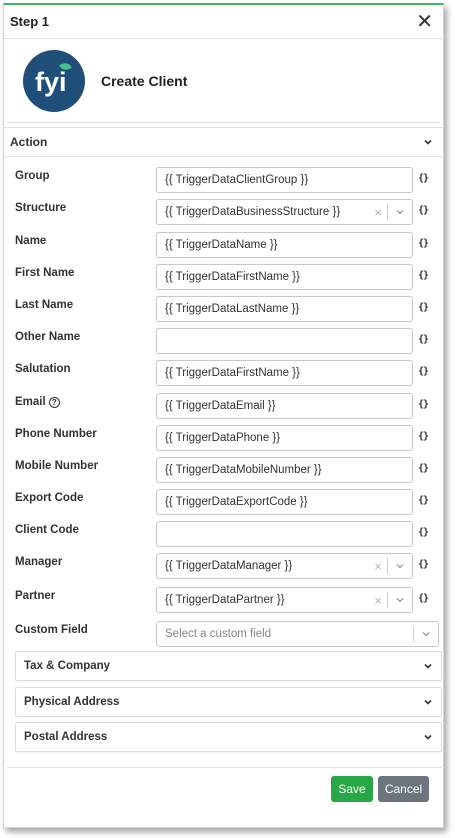 This screenshot has height=838, width=455. I want to click on text-input: {{ TriggerDataMobileNumber }}, so click(284, 470).